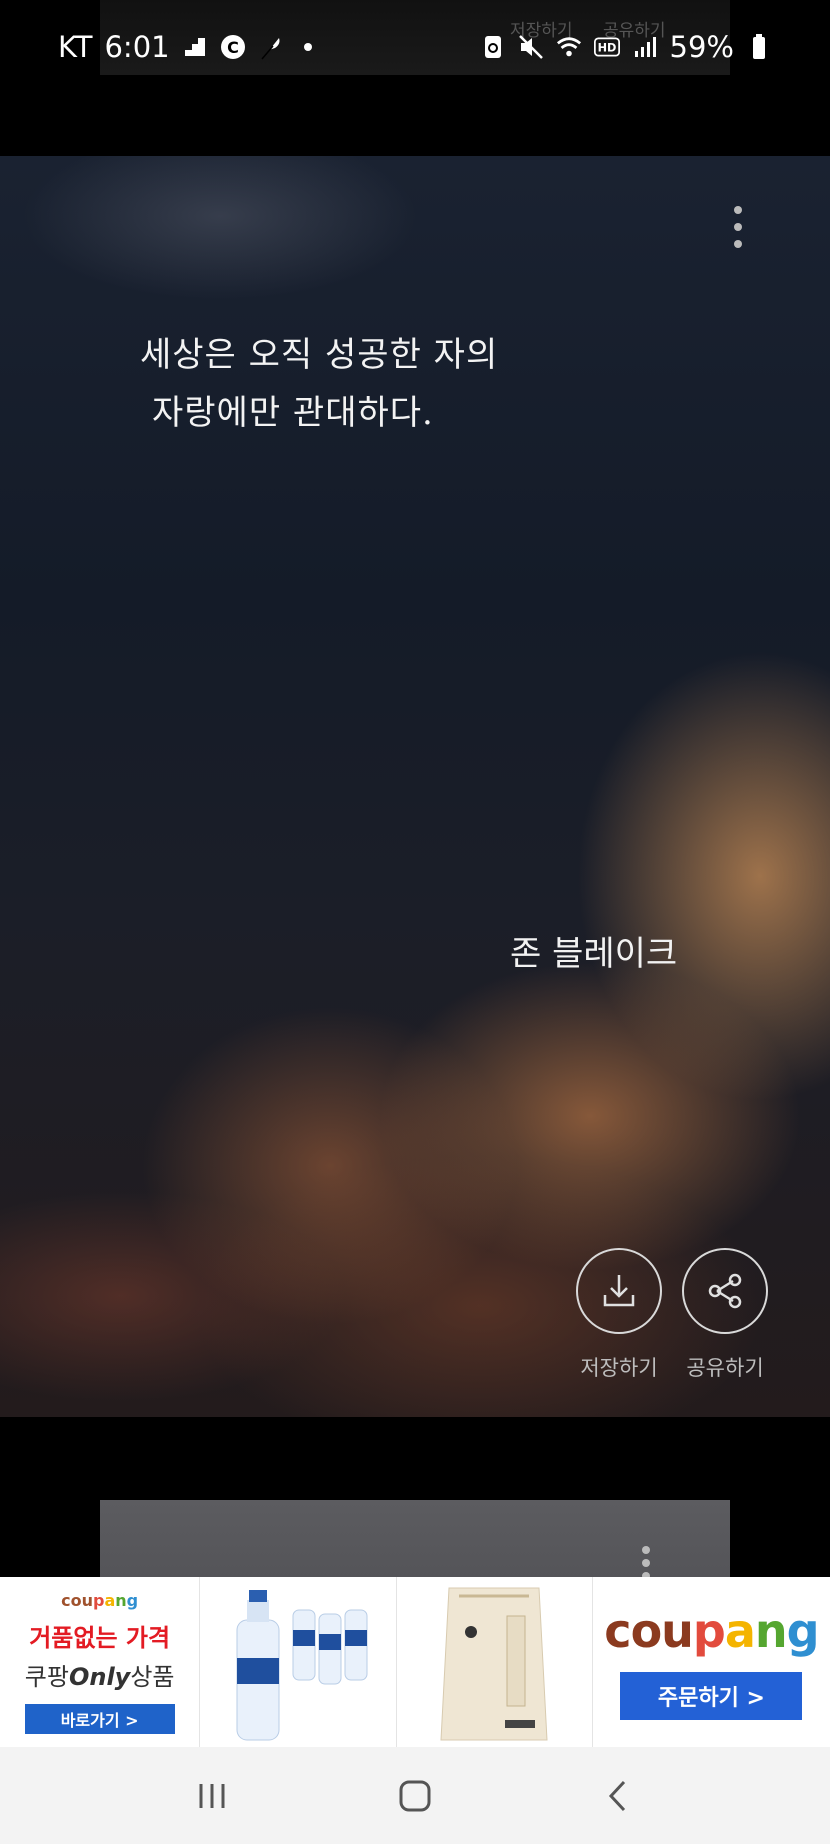 This screenshot has height=1844, width=830. I want to click on carrier-label: KT, so click(75, 47).